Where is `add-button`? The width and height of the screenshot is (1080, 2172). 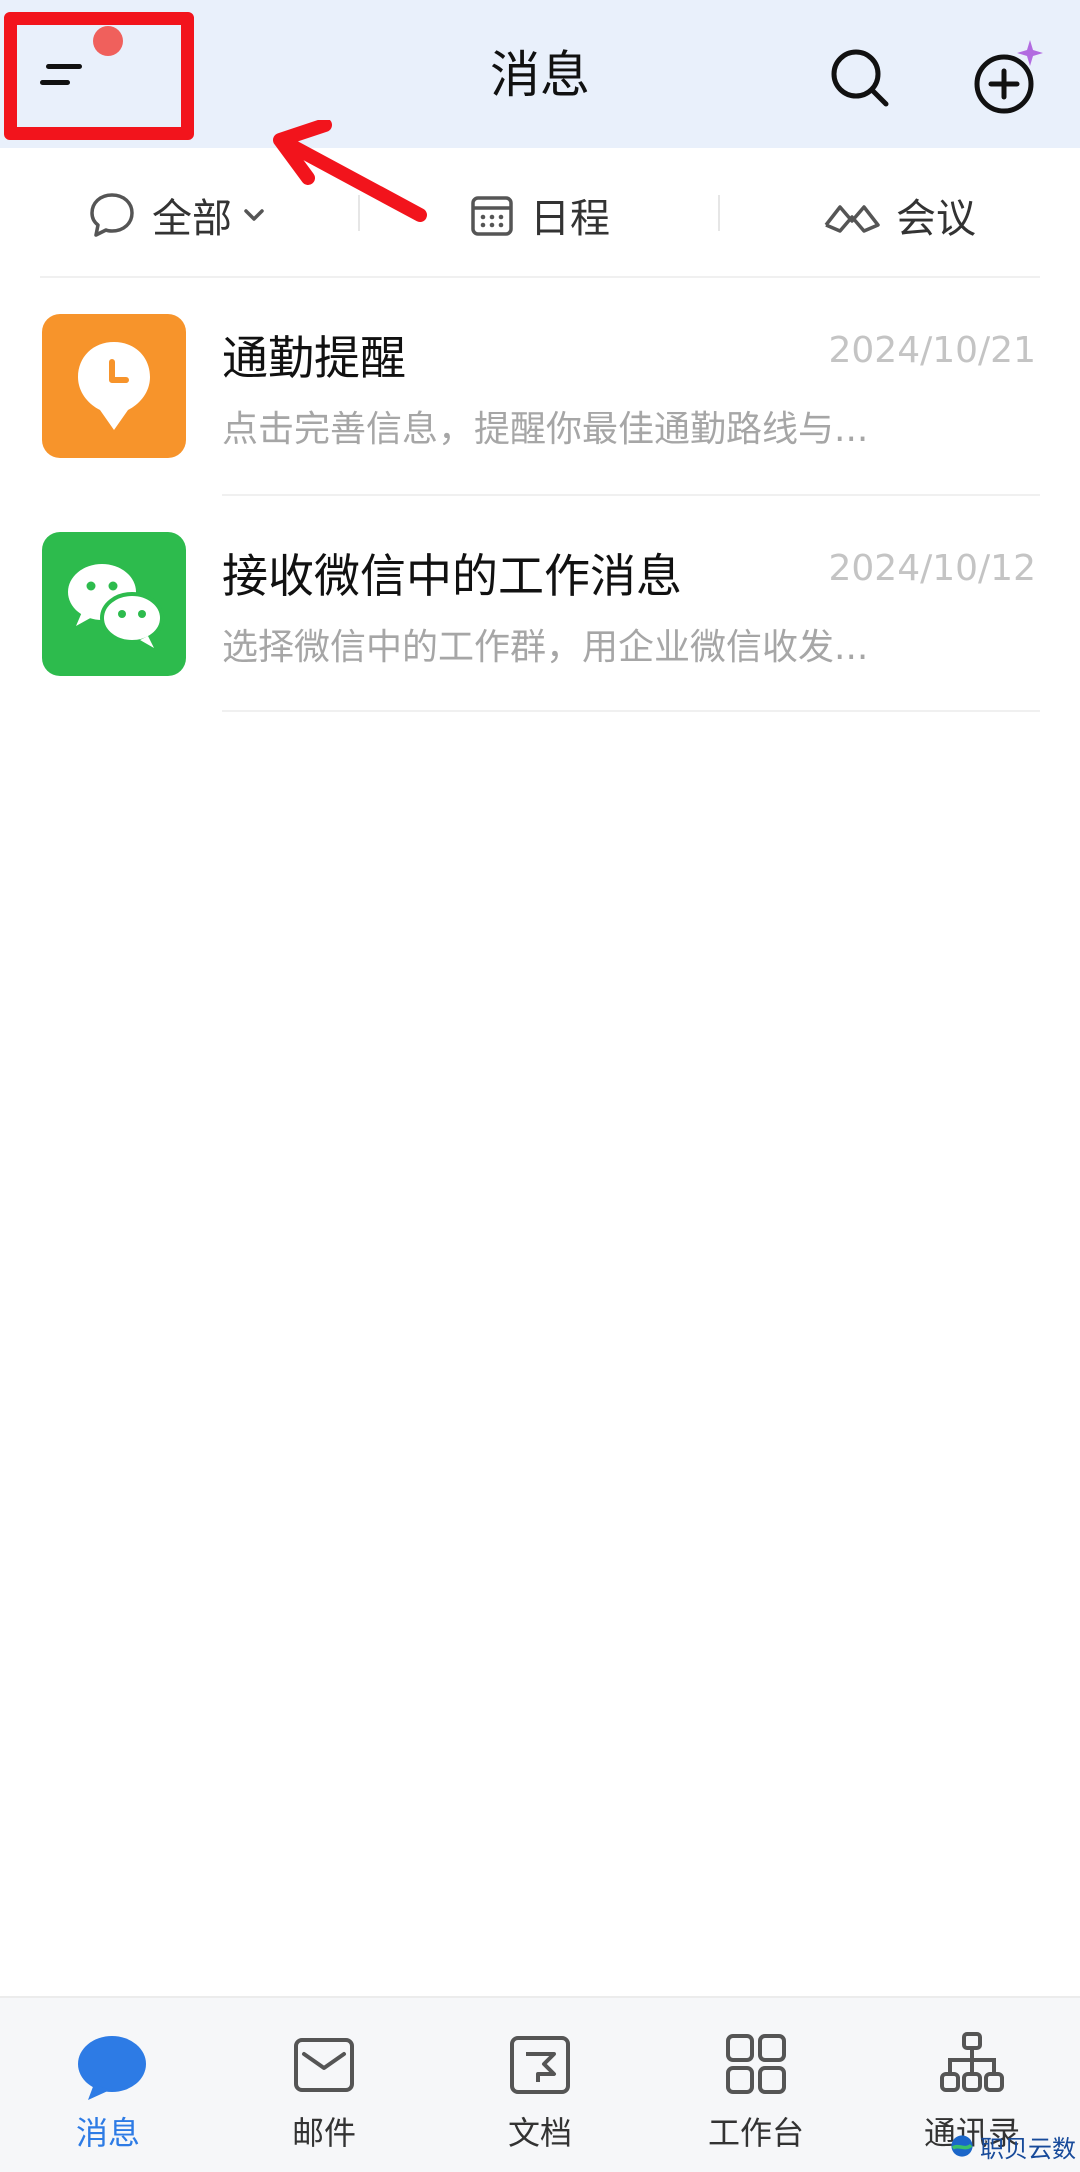
add-button is located at coordinates (1010, 80).